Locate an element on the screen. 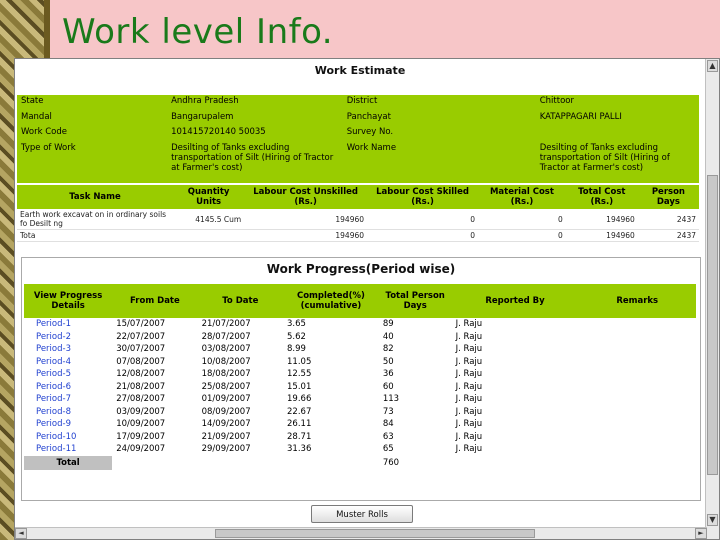  scroll-up-icon: ▲ is located at coordinates (712, 66).